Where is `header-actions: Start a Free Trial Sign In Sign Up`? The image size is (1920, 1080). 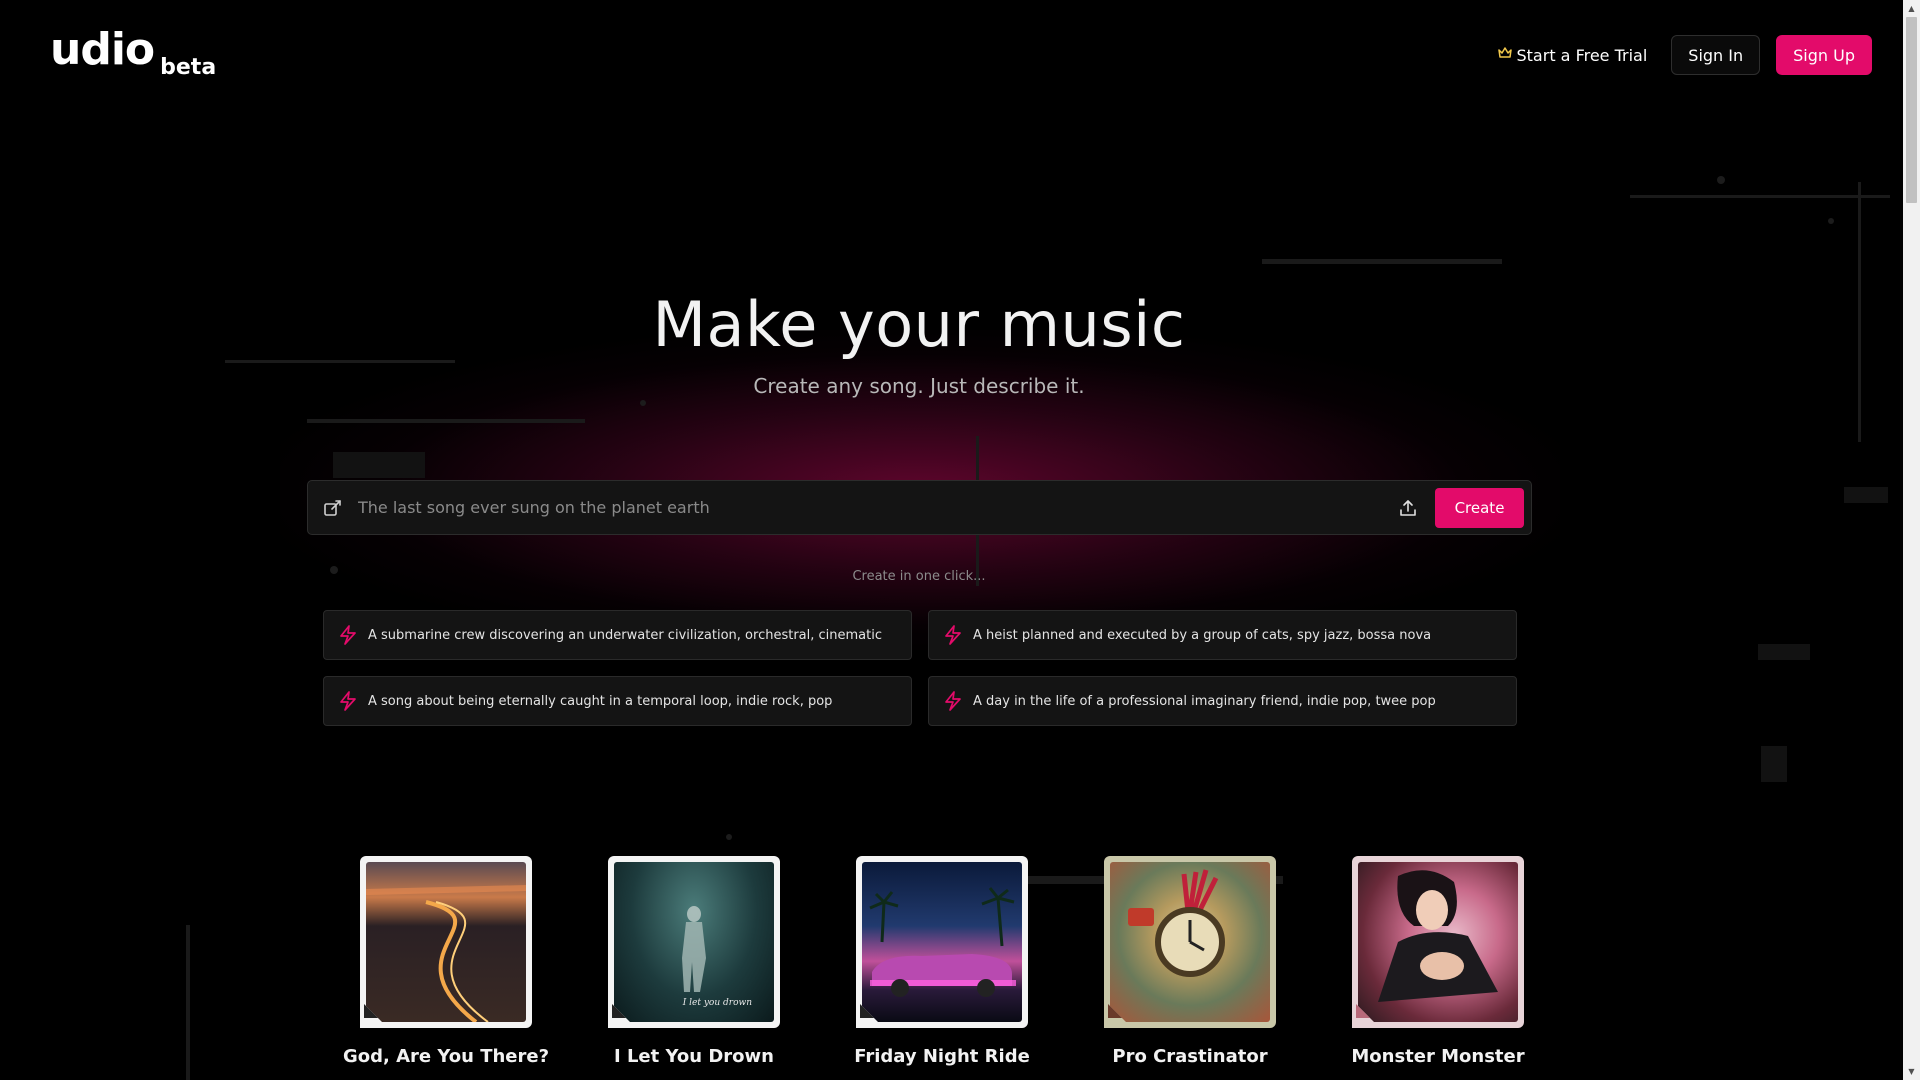
header-actions: Start a Free Trial Sign In Sign Up is located at coordinates (1684, 55).